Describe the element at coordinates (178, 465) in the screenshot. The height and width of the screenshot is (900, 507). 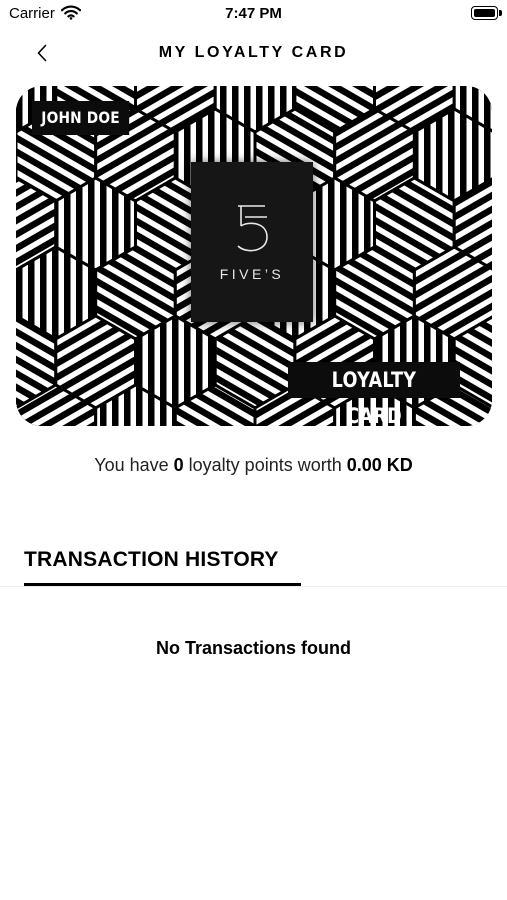
I see `points-value: 0` at that location.